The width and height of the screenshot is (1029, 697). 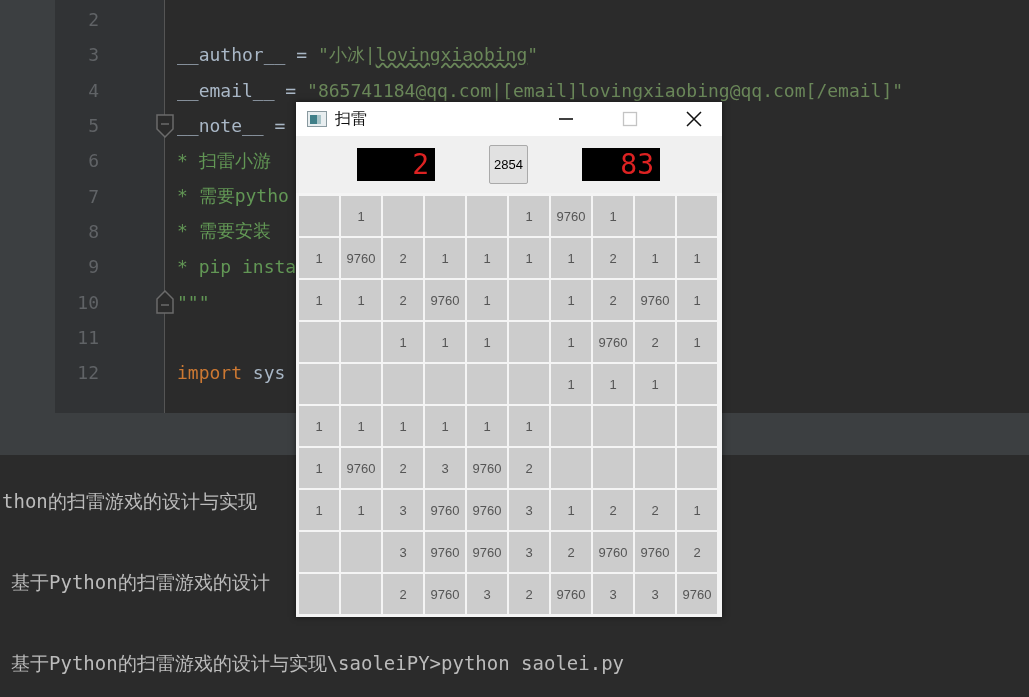 I want to click on close-icon, so click(x=694, y=119).